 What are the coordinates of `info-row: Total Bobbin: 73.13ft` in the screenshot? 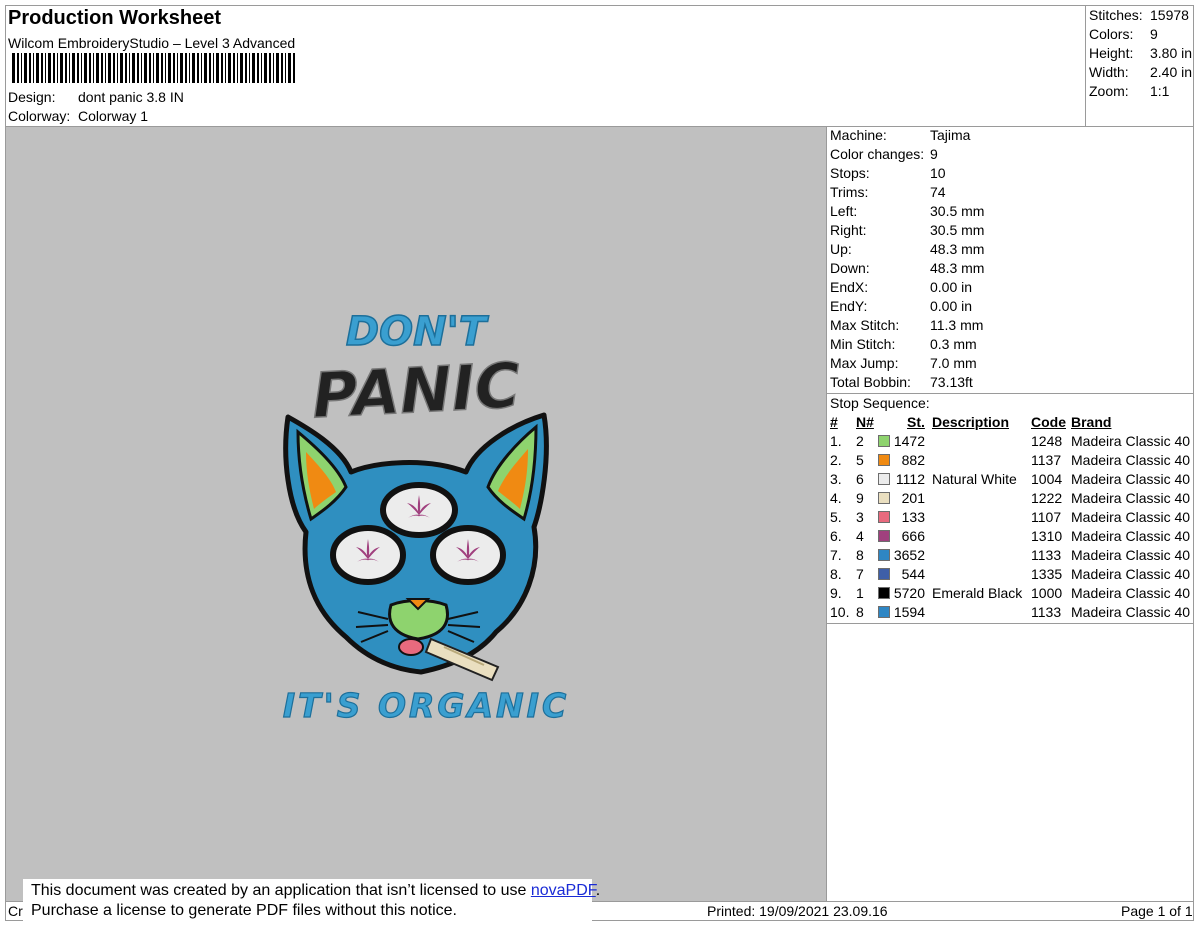 It's located at (901, 382).